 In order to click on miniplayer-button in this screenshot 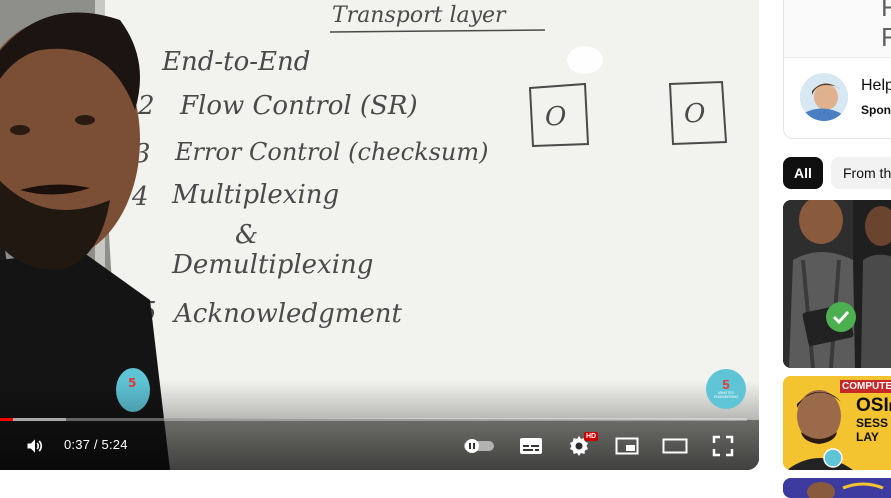, I will do `click(627, 446)`.